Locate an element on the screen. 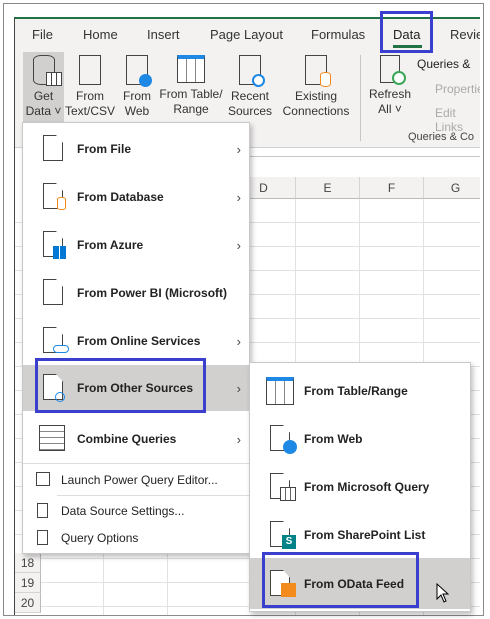  submenu-item-from-table-range: From Table/Range is located at coordinates (360, 391).